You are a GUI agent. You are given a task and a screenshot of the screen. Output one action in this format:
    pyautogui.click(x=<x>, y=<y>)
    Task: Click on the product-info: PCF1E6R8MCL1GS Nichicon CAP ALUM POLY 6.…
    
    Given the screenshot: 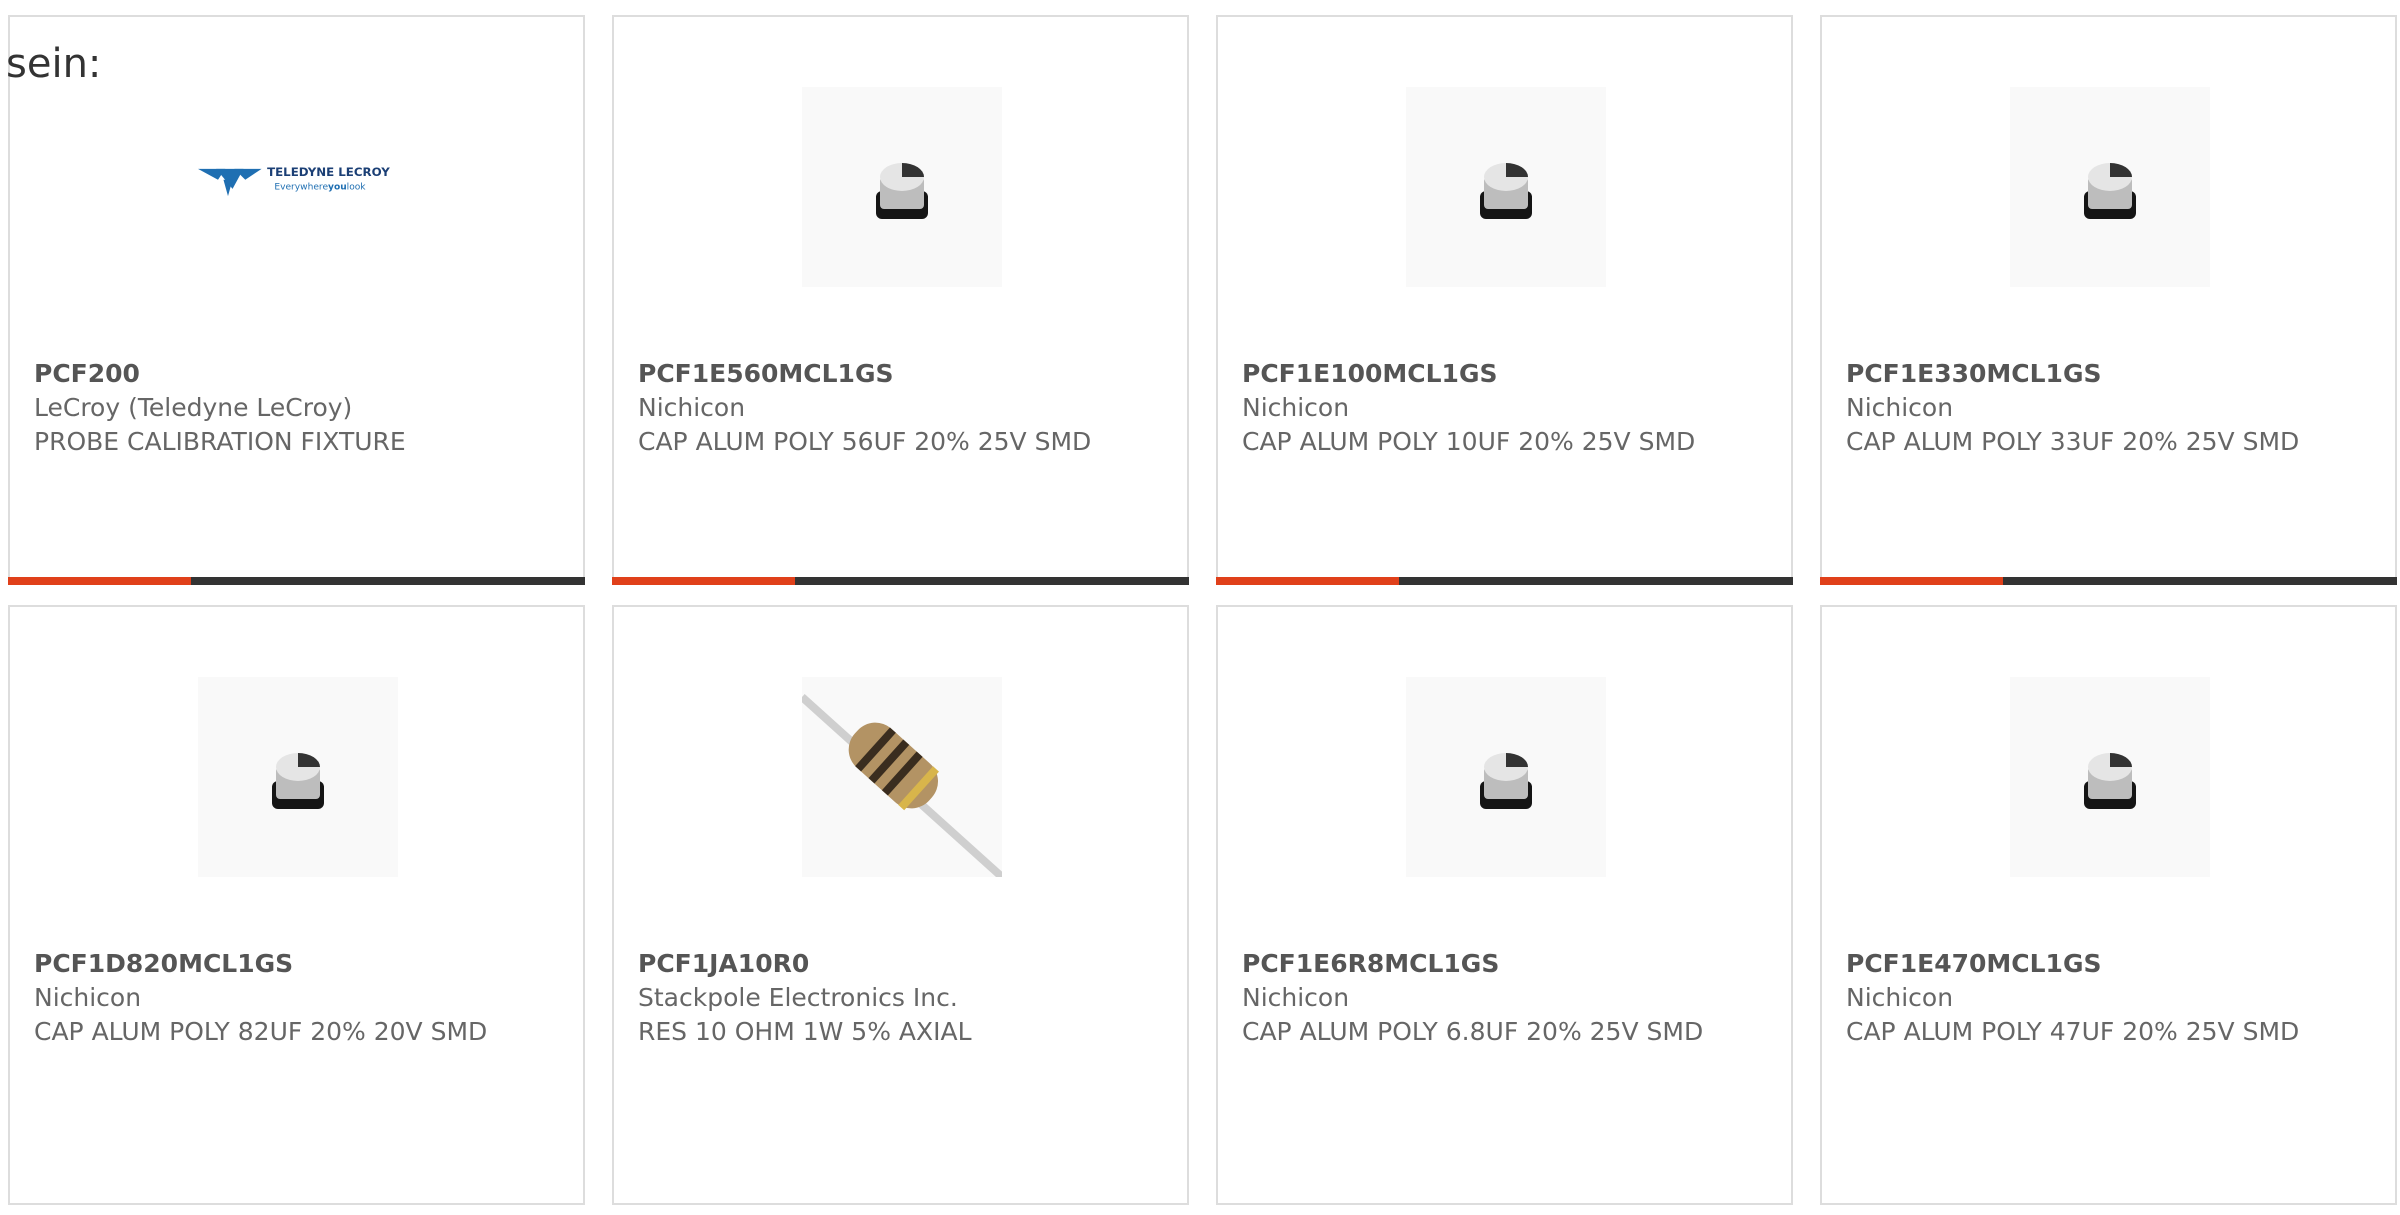 What is the action you would take?
    pyautogui.click(x=1506, y=998)
    